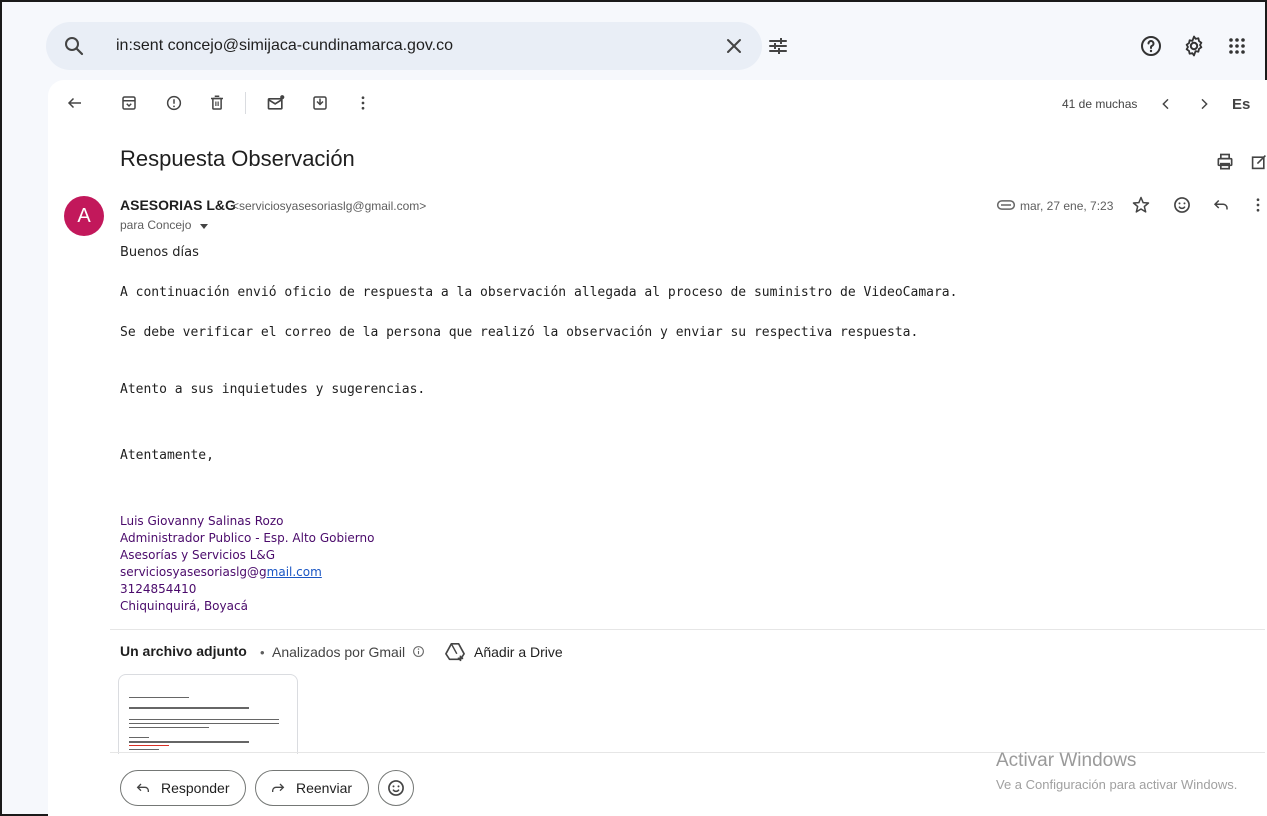 The width and height of the screenshot is (1267, 816). I want to click on forward-arrow-icon, so click(278, 787).